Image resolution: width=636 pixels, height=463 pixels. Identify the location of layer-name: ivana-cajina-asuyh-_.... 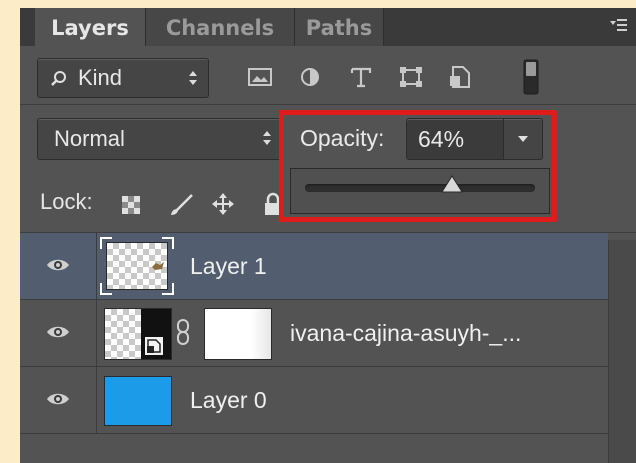
(405, 333).